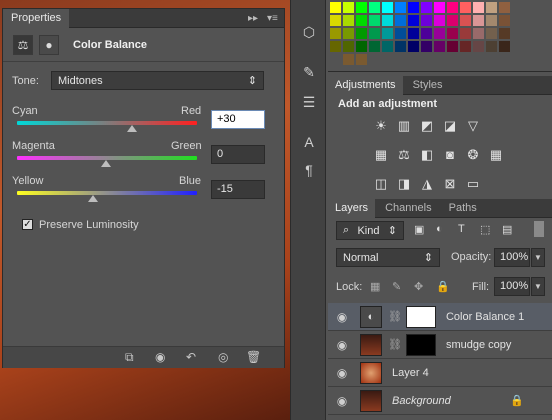  Describe the element at coordinates (419, 229) in the screenshot. I see `filter-pixel-icon: ▣` at that location.